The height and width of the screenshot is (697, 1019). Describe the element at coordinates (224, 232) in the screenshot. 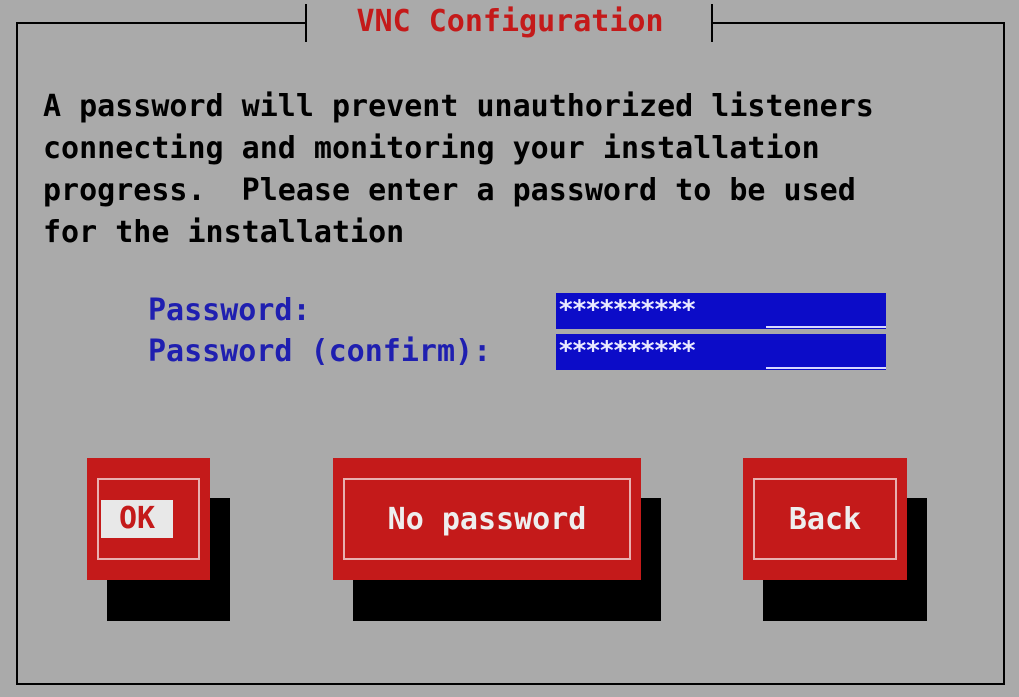

I see `message-line: for the installation` at that location.